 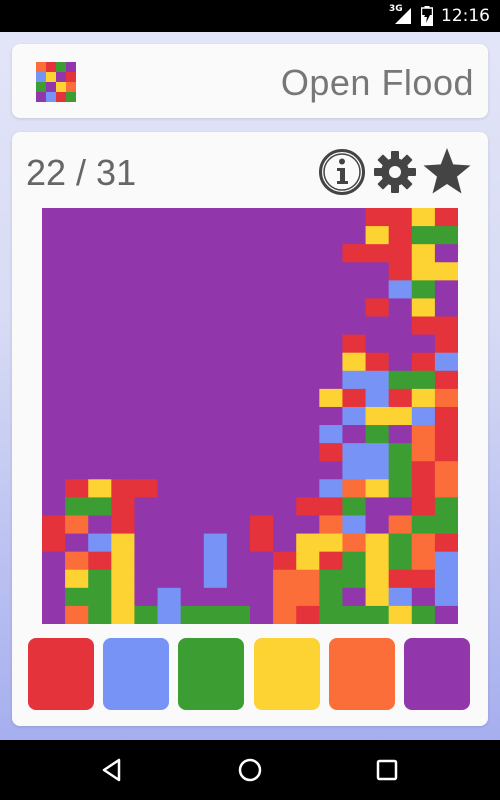 What do you see at coordinates (61, 674) in the screenshot?
I see `color-button-red` at bounding box center [61, 674].